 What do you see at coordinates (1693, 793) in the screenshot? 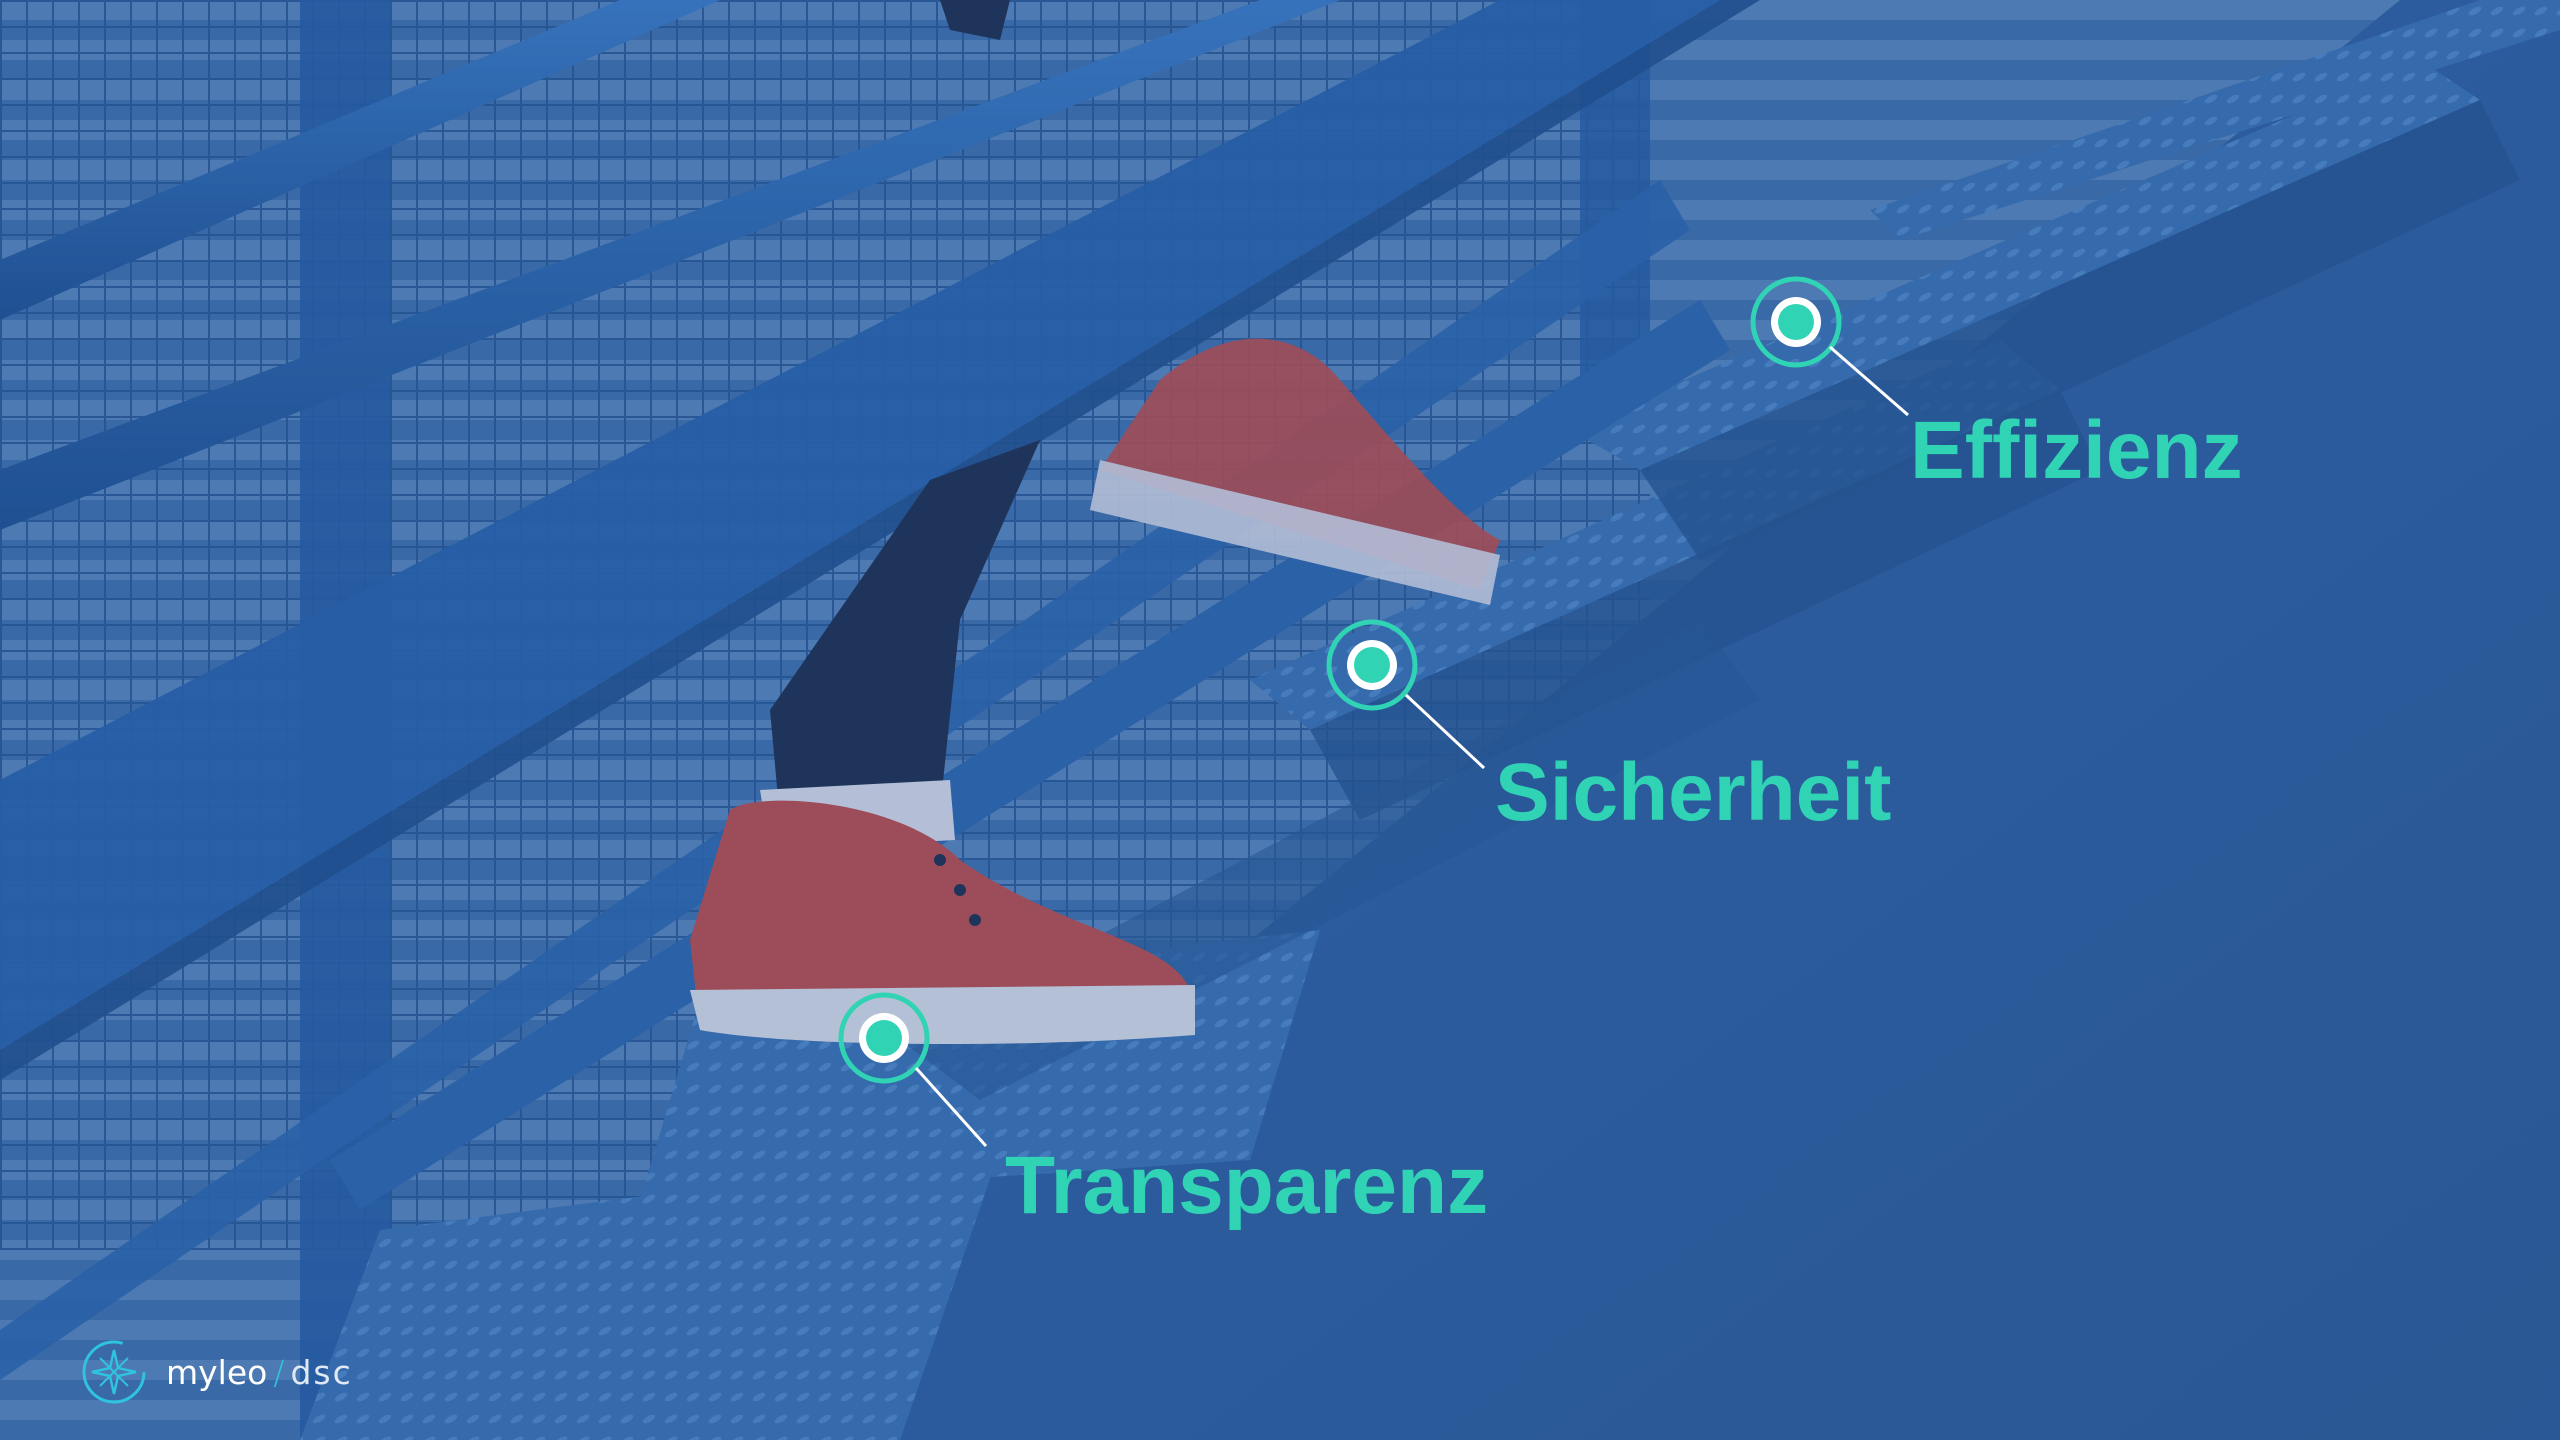
I see `hotspot-label-sicherheit: Sicherheit` at bounding box center [1693, 793].